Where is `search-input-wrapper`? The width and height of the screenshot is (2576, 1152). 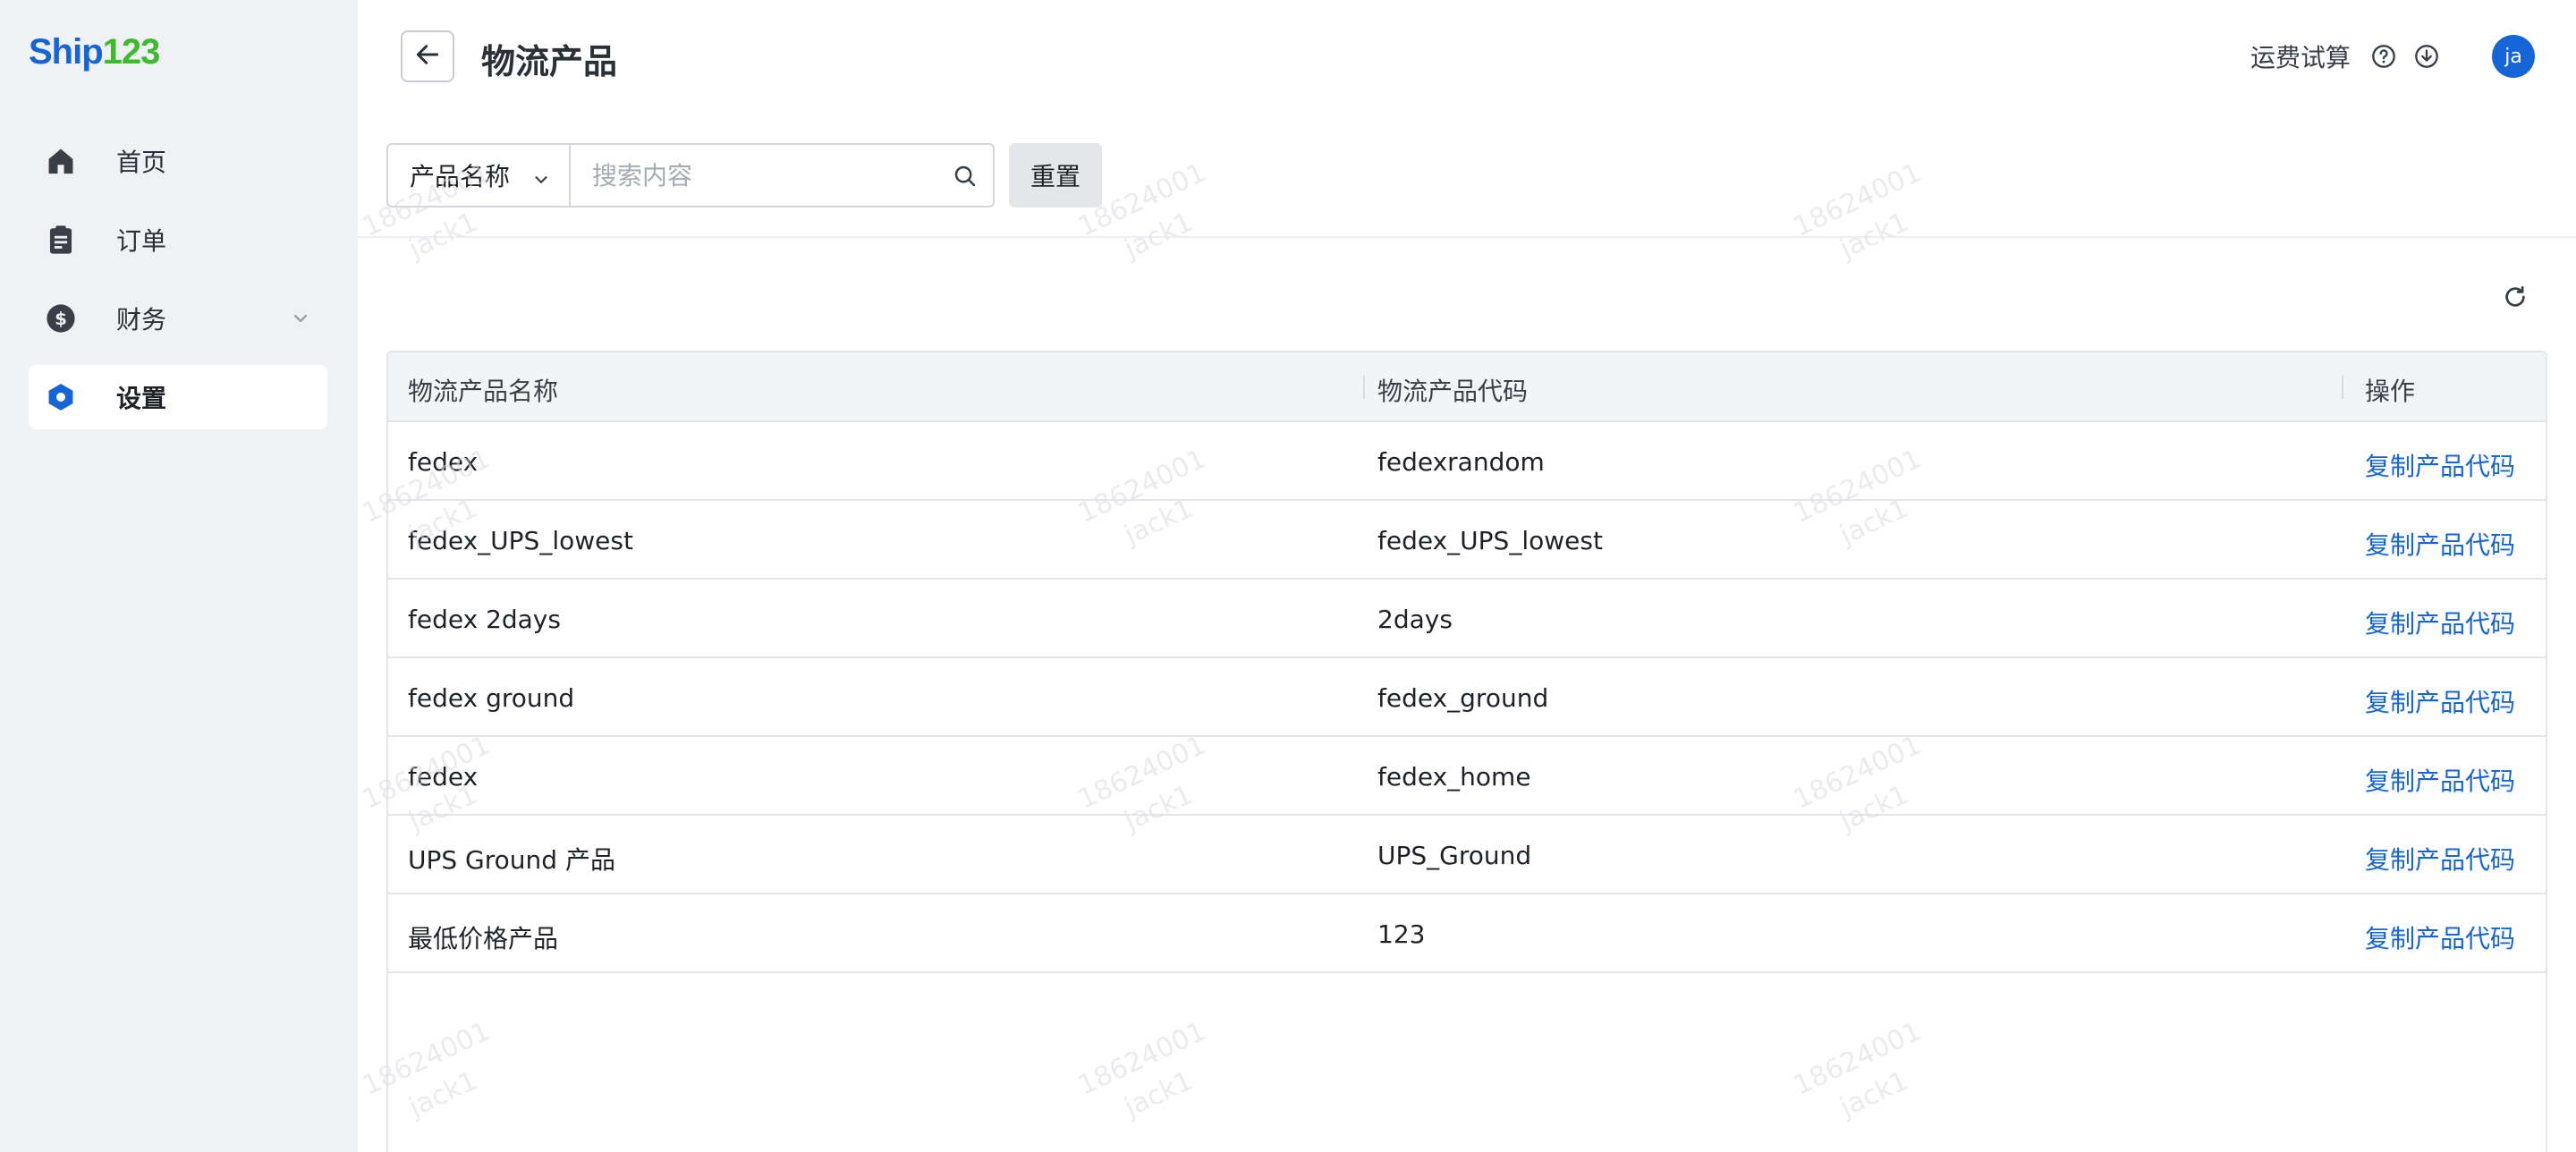
search-input-wrapper is located at coordinates (782, 175).